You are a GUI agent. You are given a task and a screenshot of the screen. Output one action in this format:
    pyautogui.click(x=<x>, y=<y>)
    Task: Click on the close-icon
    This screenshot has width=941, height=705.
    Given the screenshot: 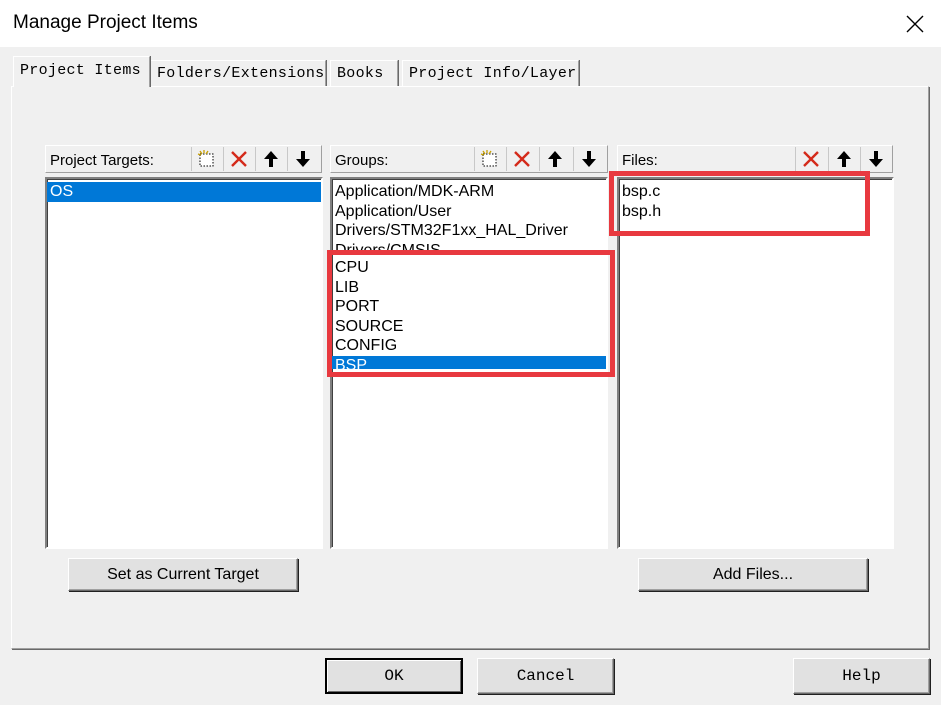 What is the action you would take?
    pyautogui.click(x=915, y=23)
    